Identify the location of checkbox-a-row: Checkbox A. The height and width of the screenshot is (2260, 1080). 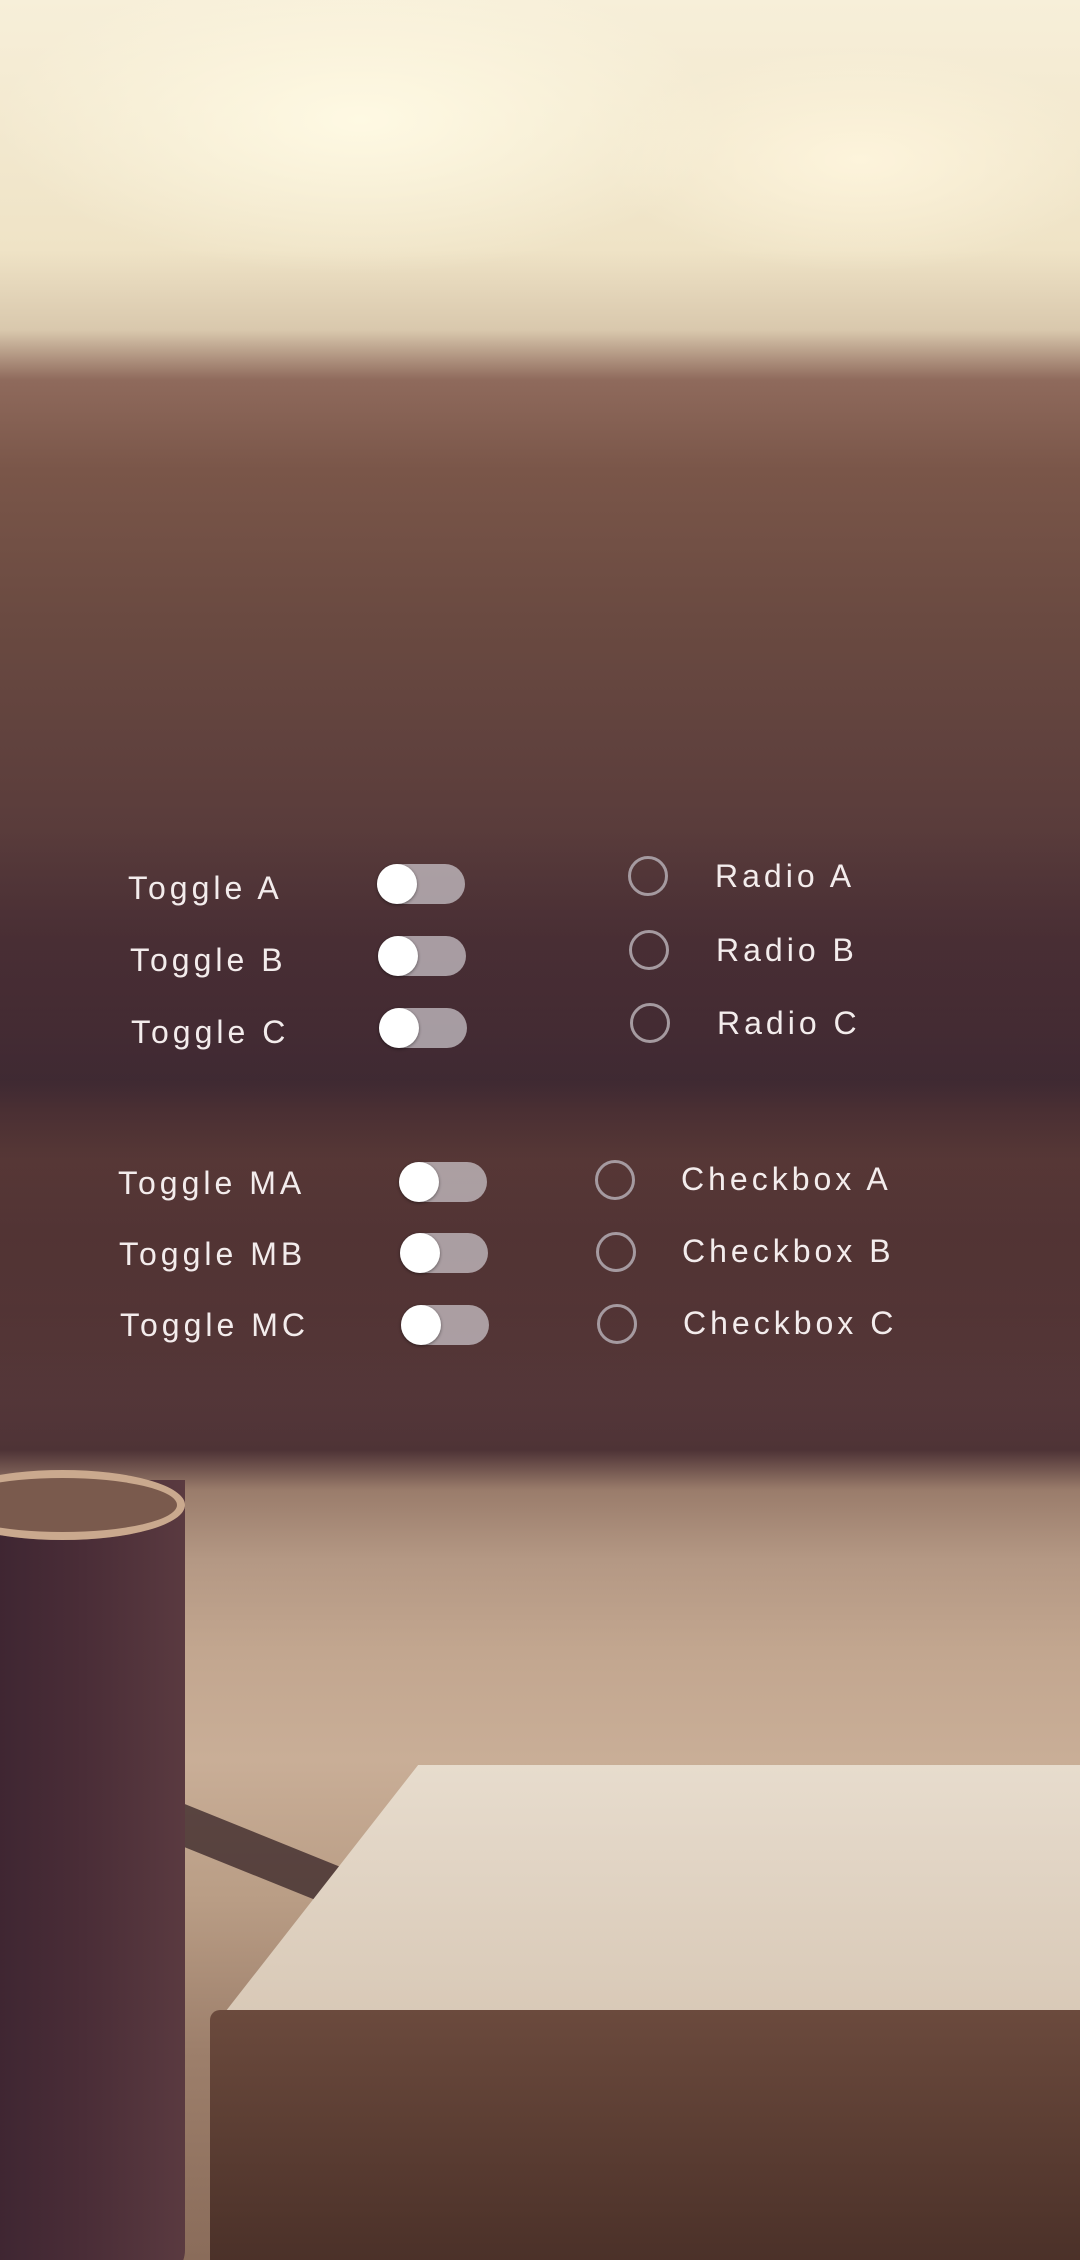
(786, 1179).